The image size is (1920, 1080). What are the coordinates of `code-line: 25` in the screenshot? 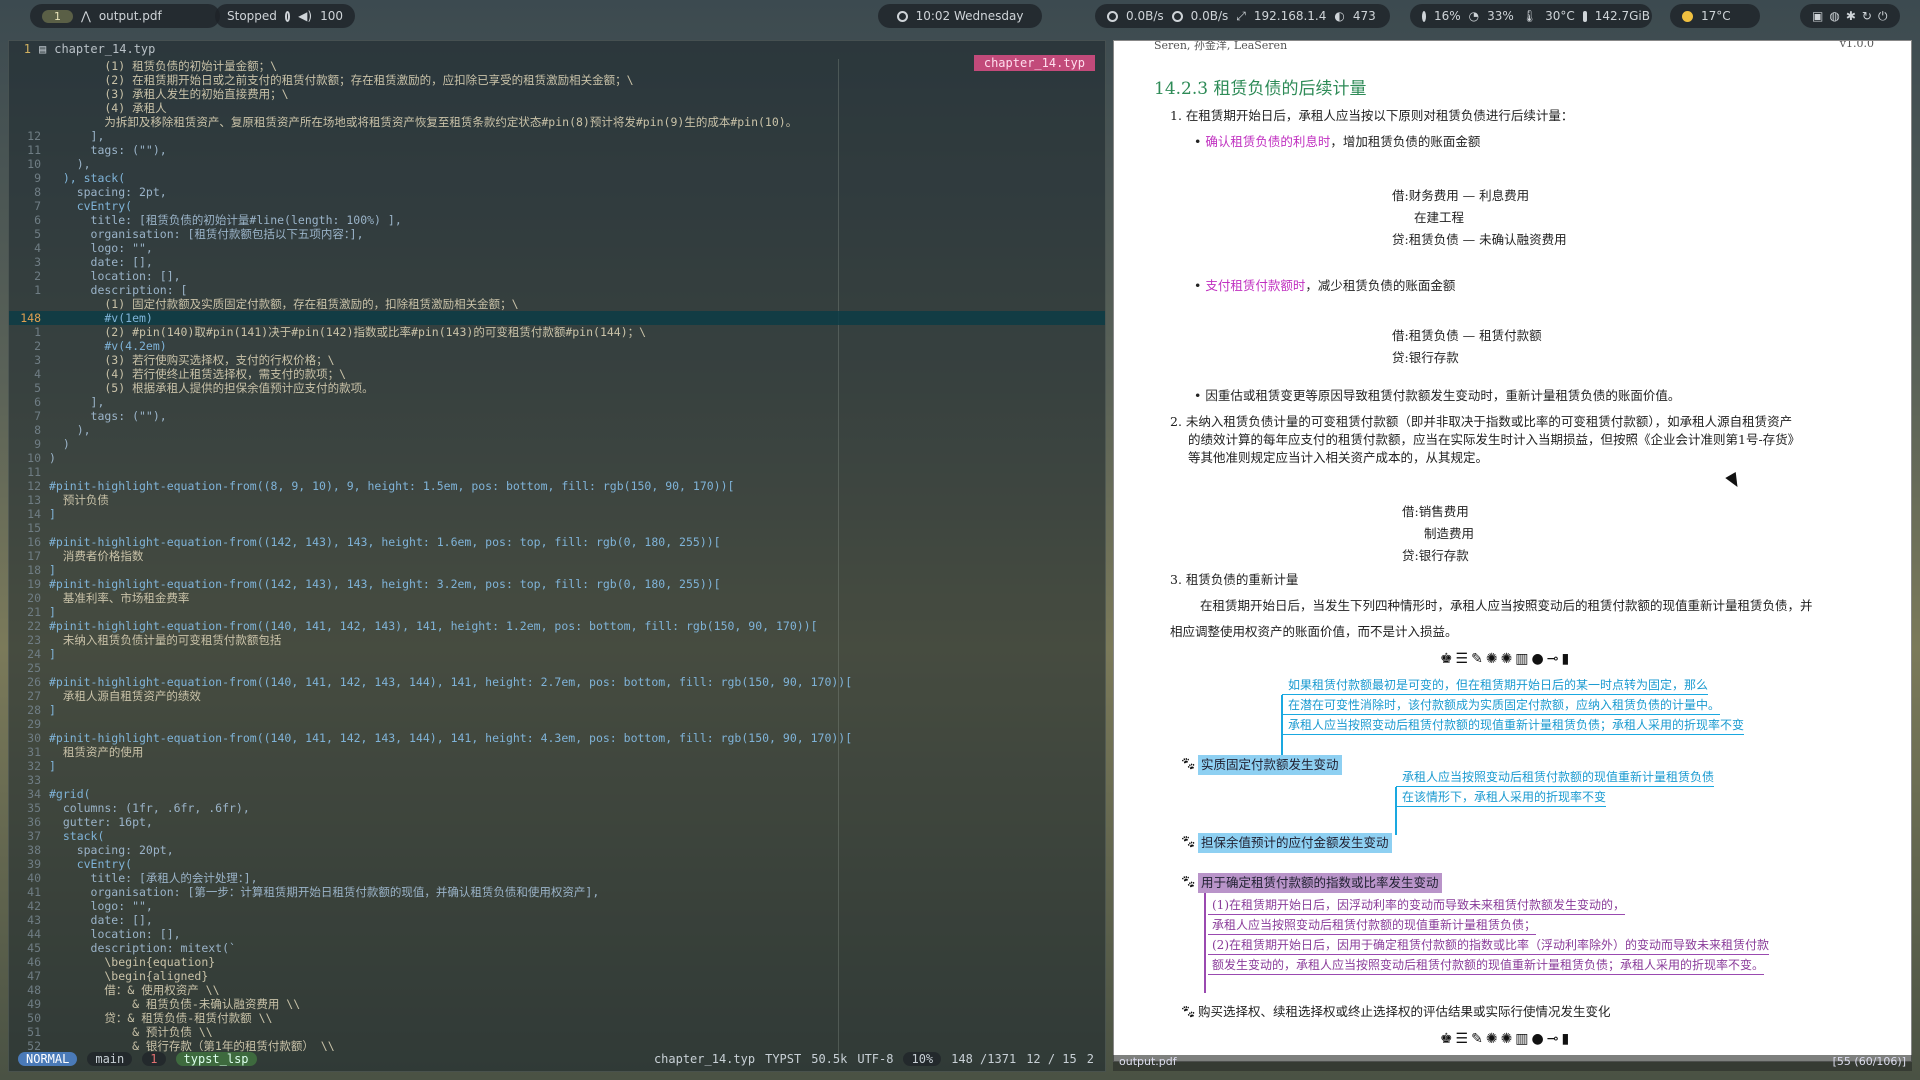 It's located at (557, 668).